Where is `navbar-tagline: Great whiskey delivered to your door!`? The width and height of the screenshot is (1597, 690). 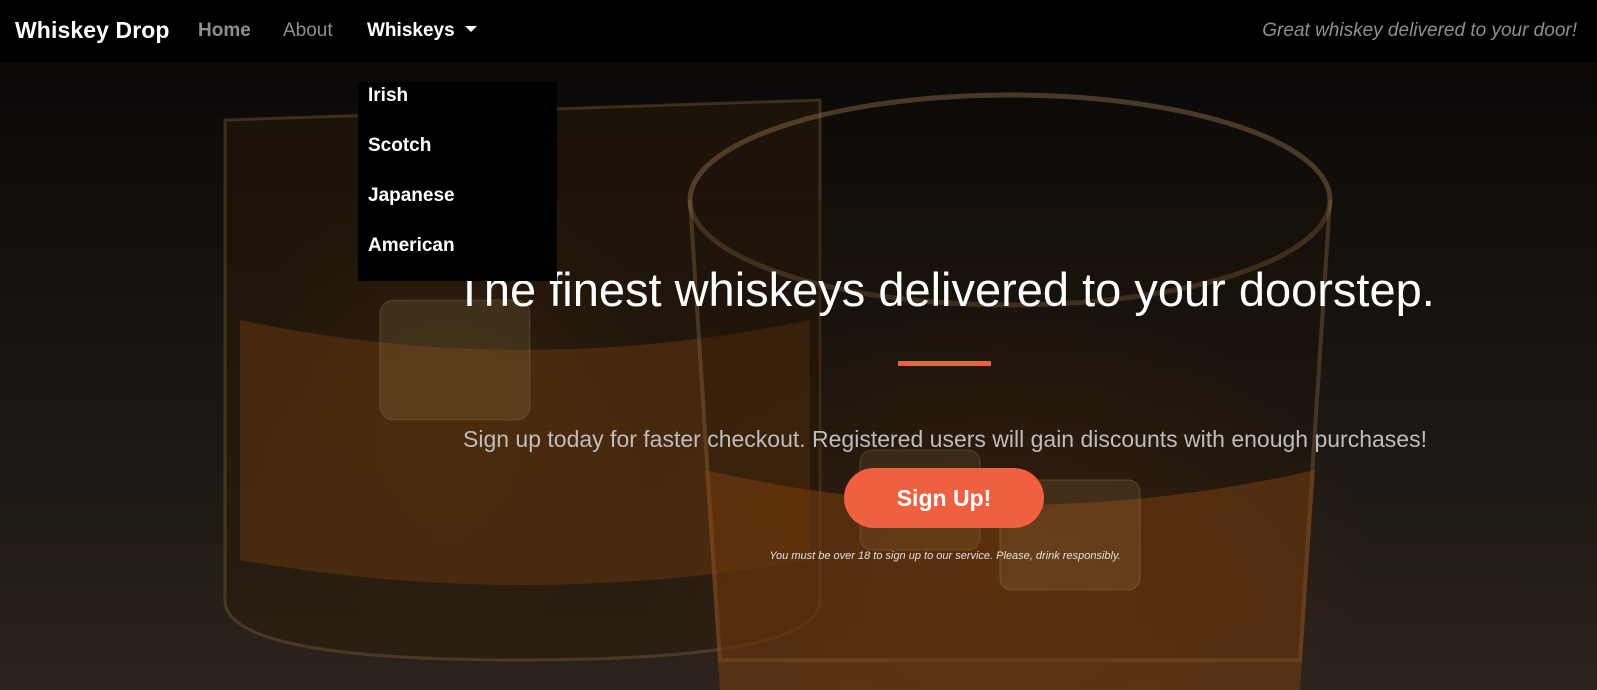 navbar-tagline: Great whiskey delivered to your door! is located at coordinates (1419, 30).